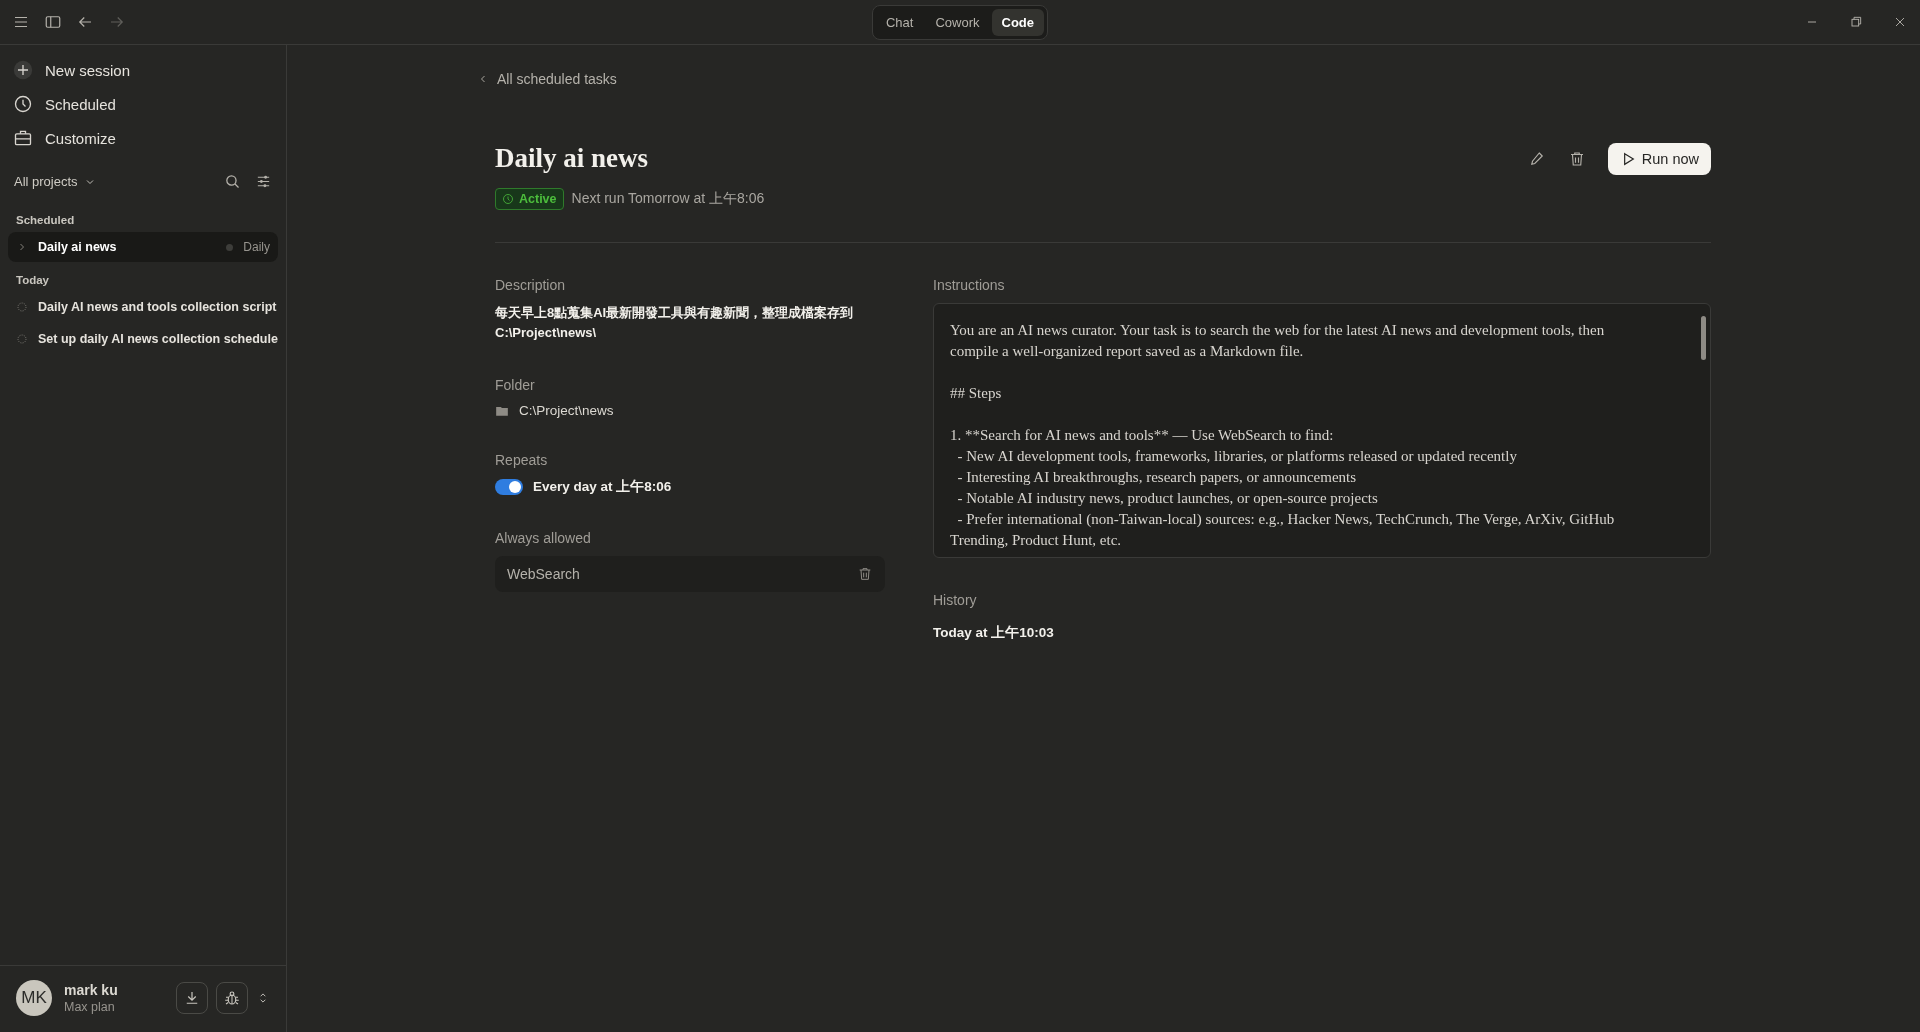  I want to click on user-name: mark ku, so click(91, 990).